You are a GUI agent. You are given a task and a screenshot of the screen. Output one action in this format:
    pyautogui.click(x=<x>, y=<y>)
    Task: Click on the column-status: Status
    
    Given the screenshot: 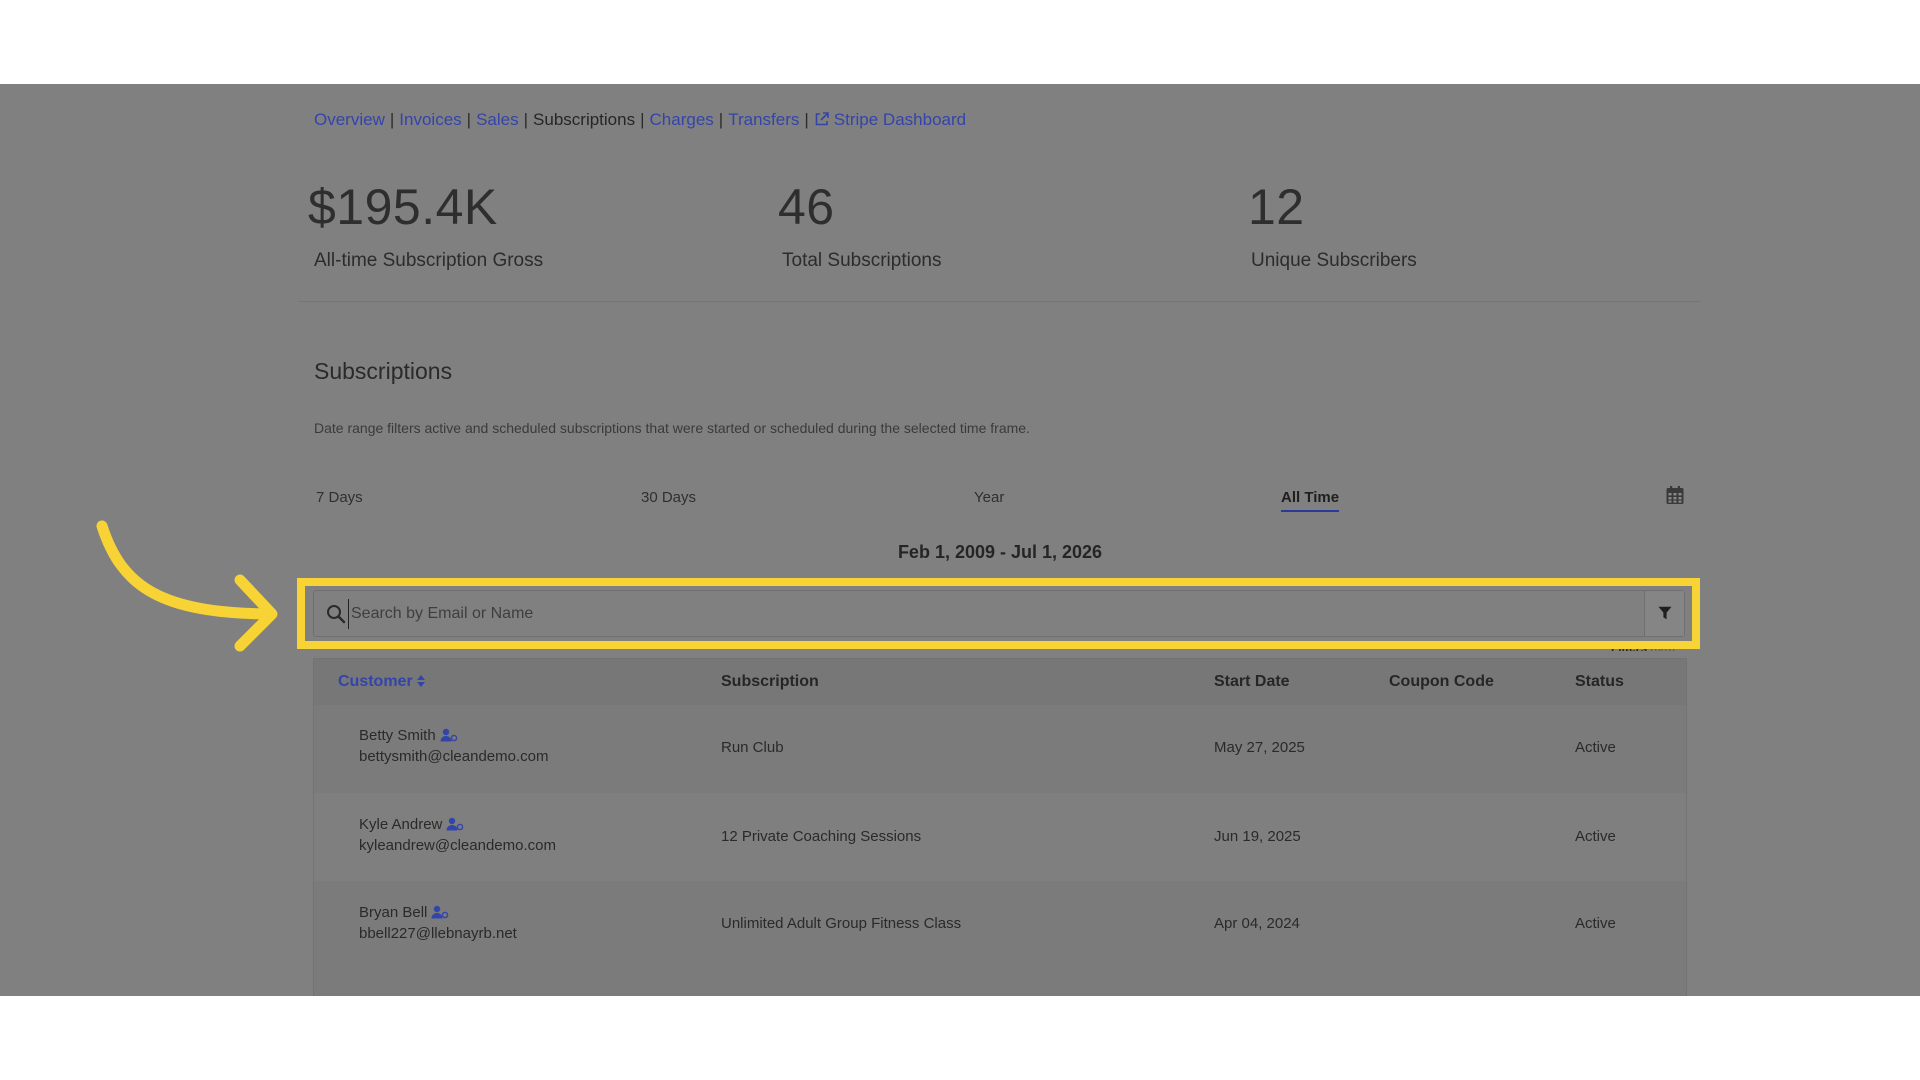 What is the action you would take?
    pyautogui.click(x=1599, y=682)
    